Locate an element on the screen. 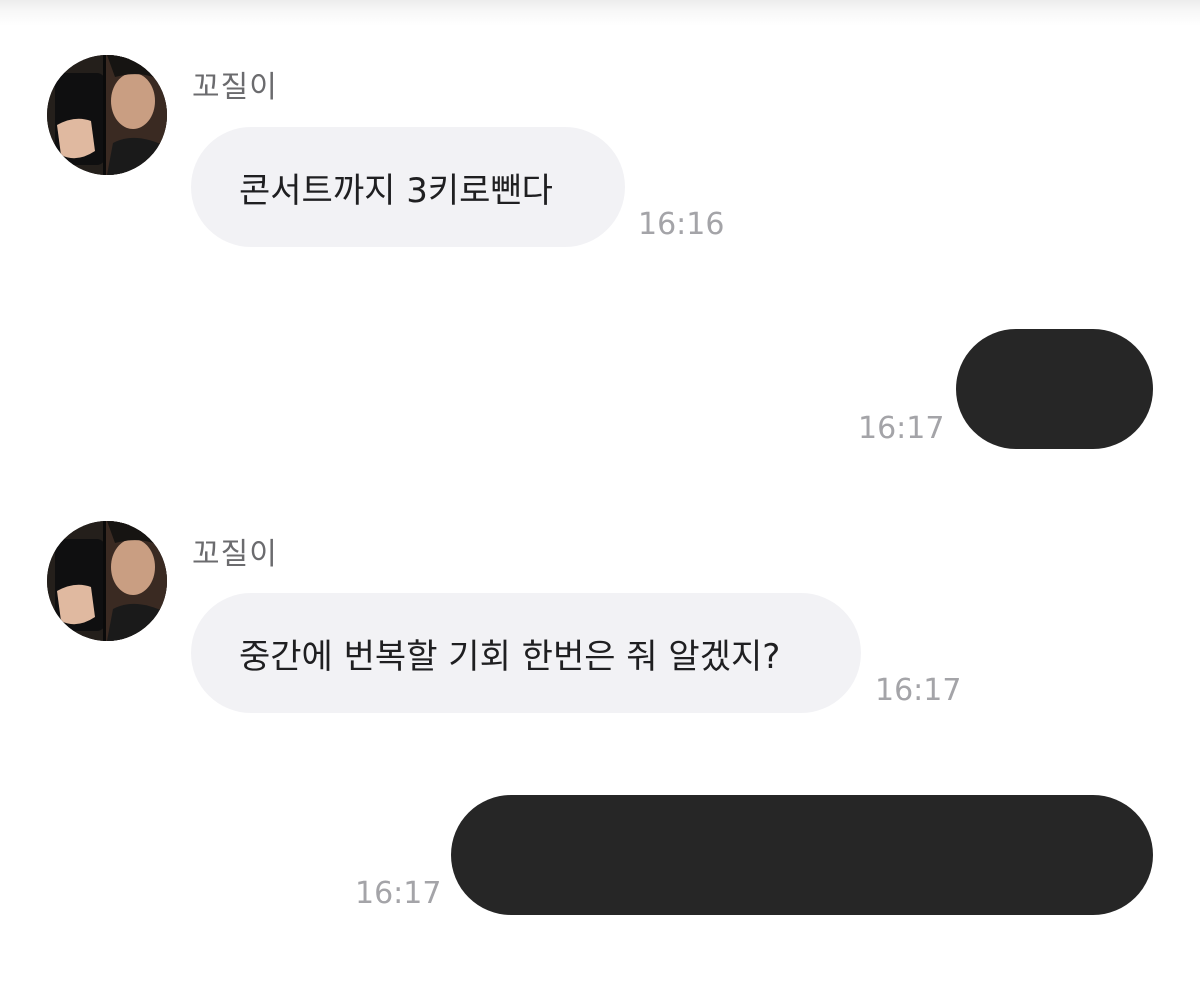  top-scroll-shadow is located at coordinates (600, 13).